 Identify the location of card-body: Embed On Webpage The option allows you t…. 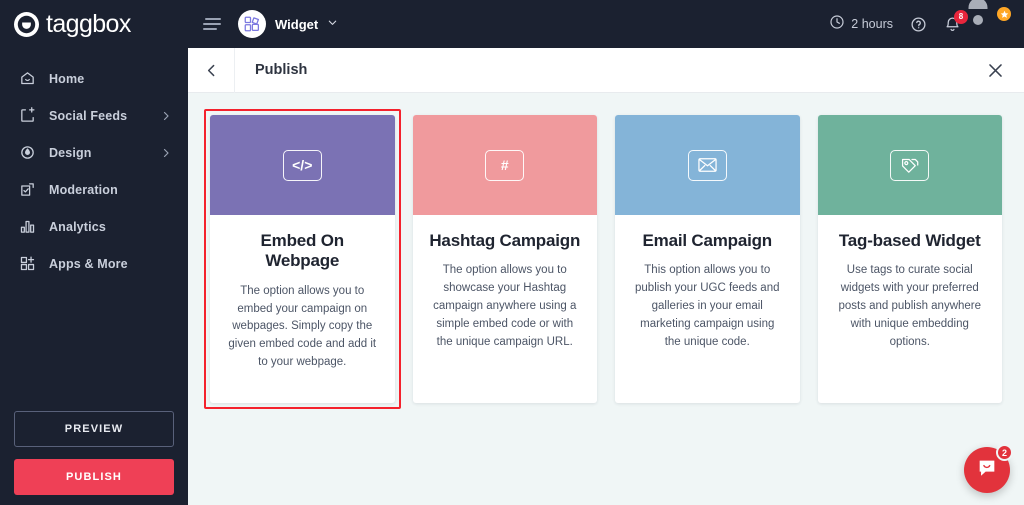
(302, 293).